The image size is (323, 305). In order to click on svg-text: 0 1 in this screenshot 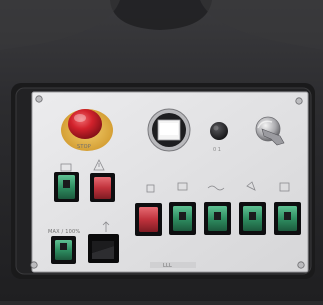, I will do `click(217, 150)`.